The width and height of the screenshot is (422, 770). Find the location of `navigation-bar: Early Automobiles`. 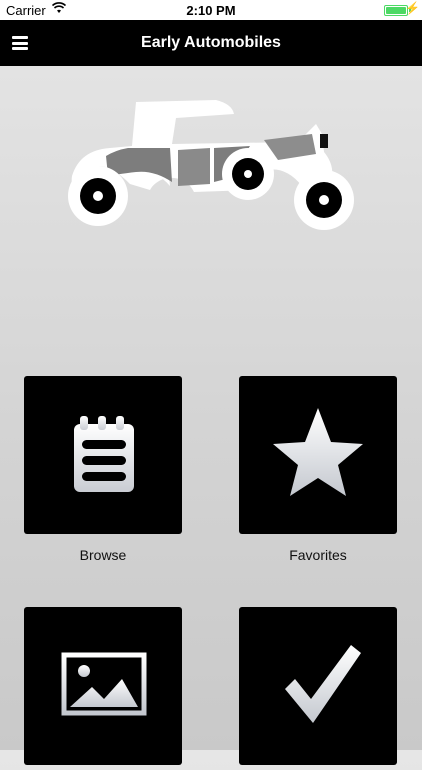

navigation-bar: Early Automobiles is located at coordinates (211, 43).